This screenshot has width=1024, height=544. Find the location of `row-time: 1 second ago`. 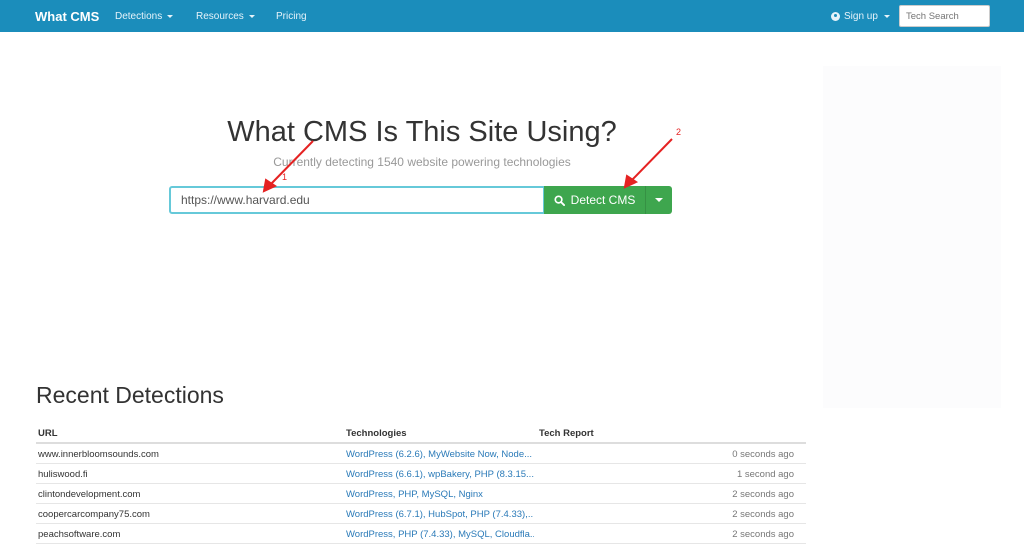

row-time: 1 second ago is located at coordinates (765, 474).